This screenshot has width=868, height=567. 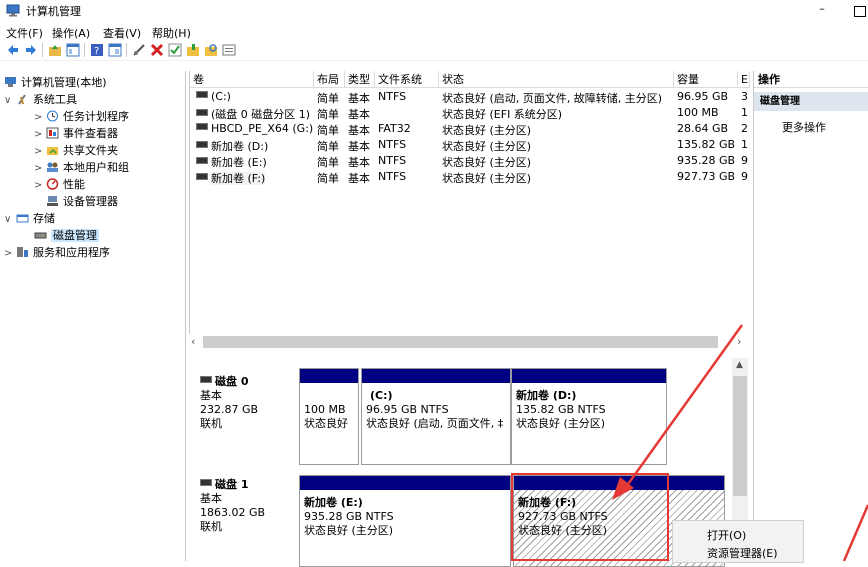 I want to click on tree-item-shared-folders: > 共享文件夹, so click(x=76, y=150).